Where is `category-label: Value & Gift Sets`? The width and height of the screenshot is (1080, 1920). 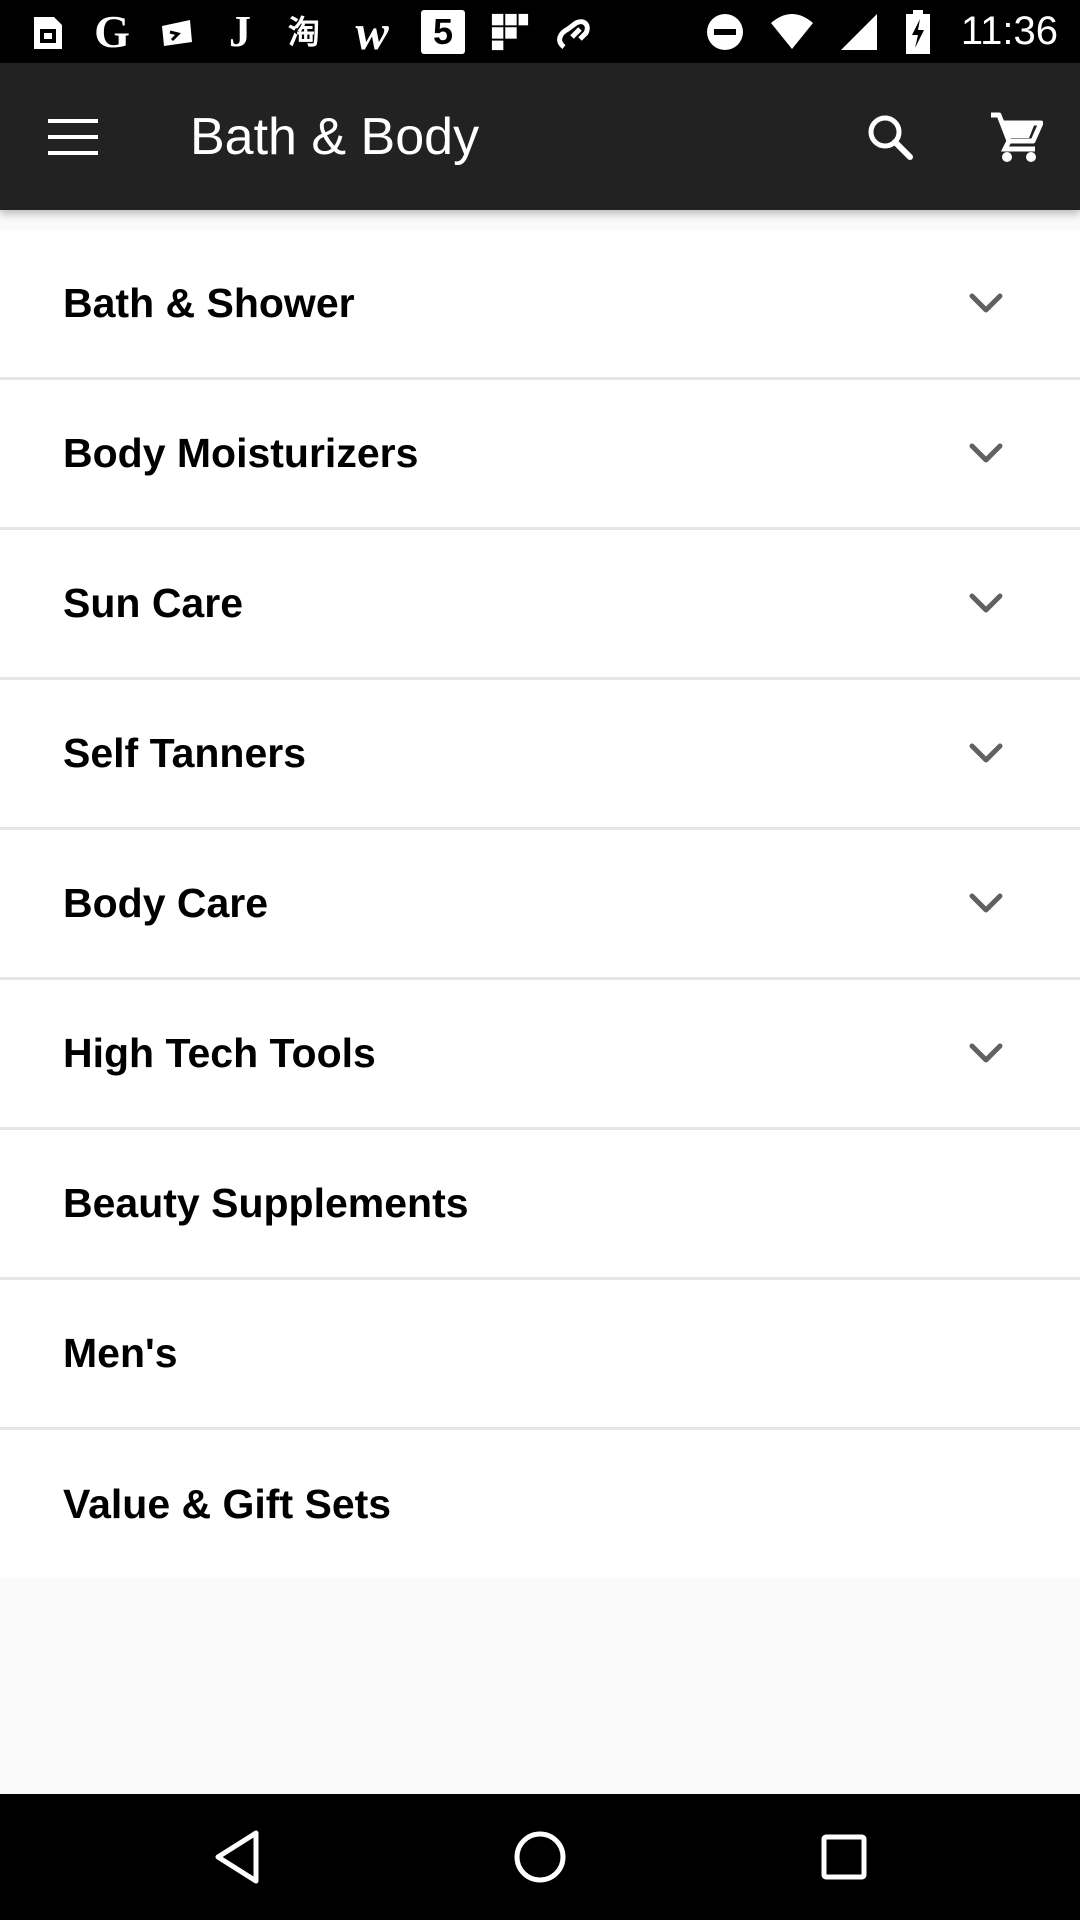 category-label: Value & Gift Sets is located at coordinates (227, 1503).